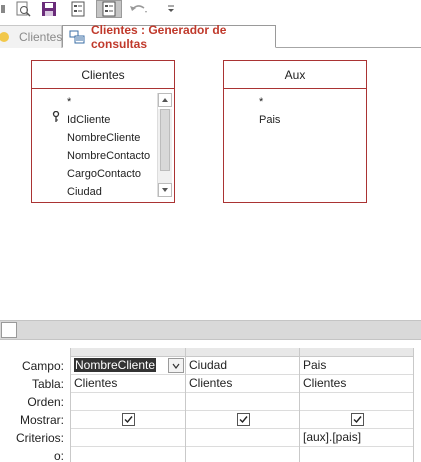  I want to click on field-list-scrollbar, so click(164, 145).